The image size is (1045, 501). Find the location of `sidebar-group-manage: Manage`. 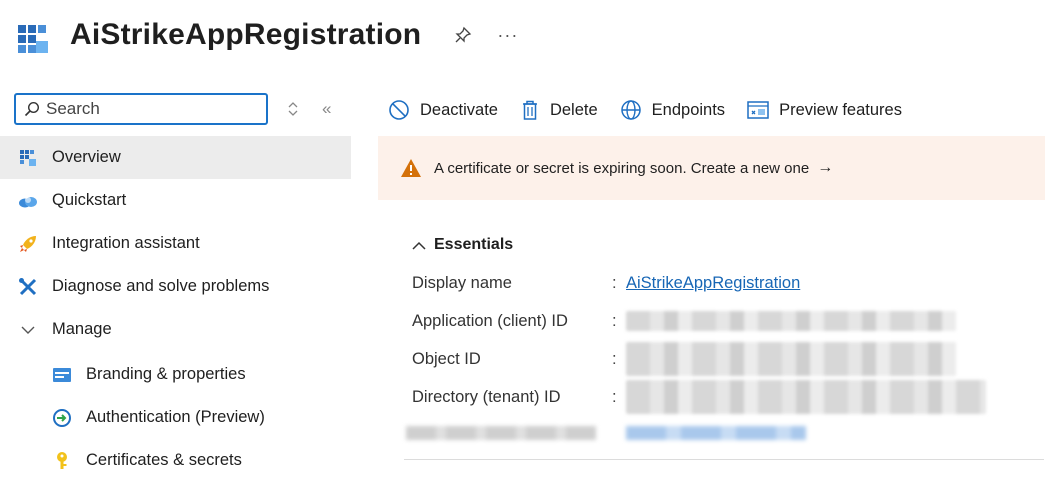

sidebar-group-manage: Manage is located at coordinates (175, 329).